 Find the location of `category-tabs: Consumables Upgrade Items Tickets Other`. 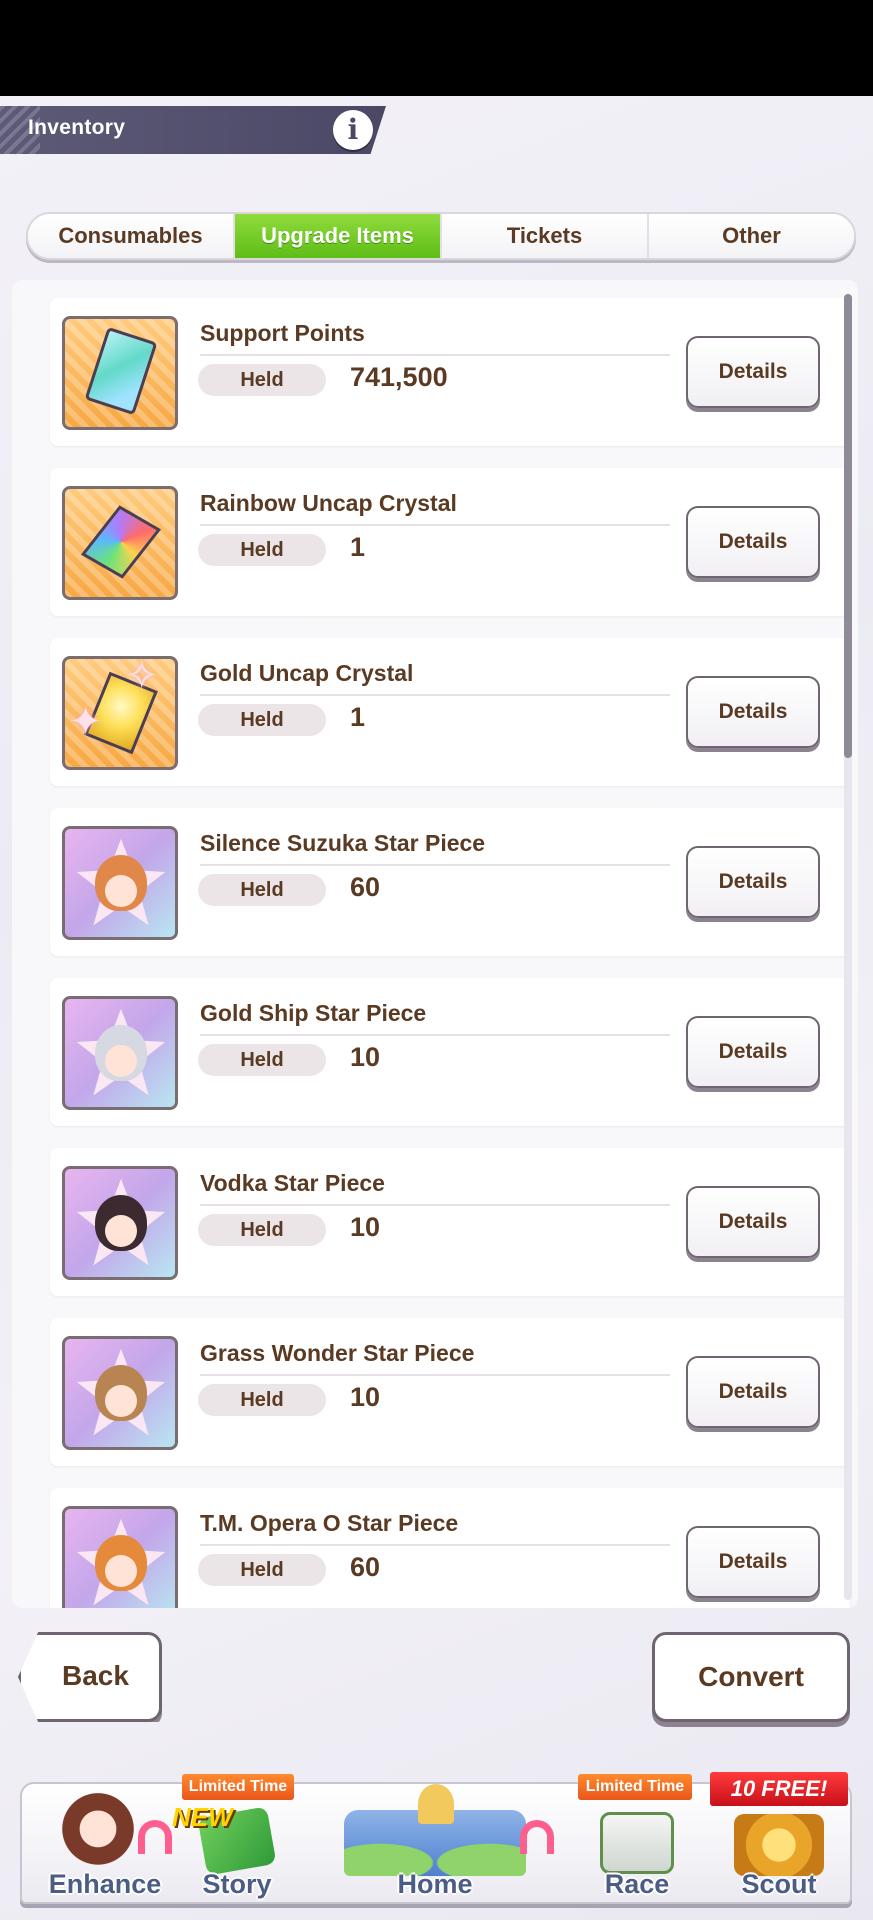

category-tabs: Consumables Upgrade Items Tickets Other is located at coordinates (441, 236).